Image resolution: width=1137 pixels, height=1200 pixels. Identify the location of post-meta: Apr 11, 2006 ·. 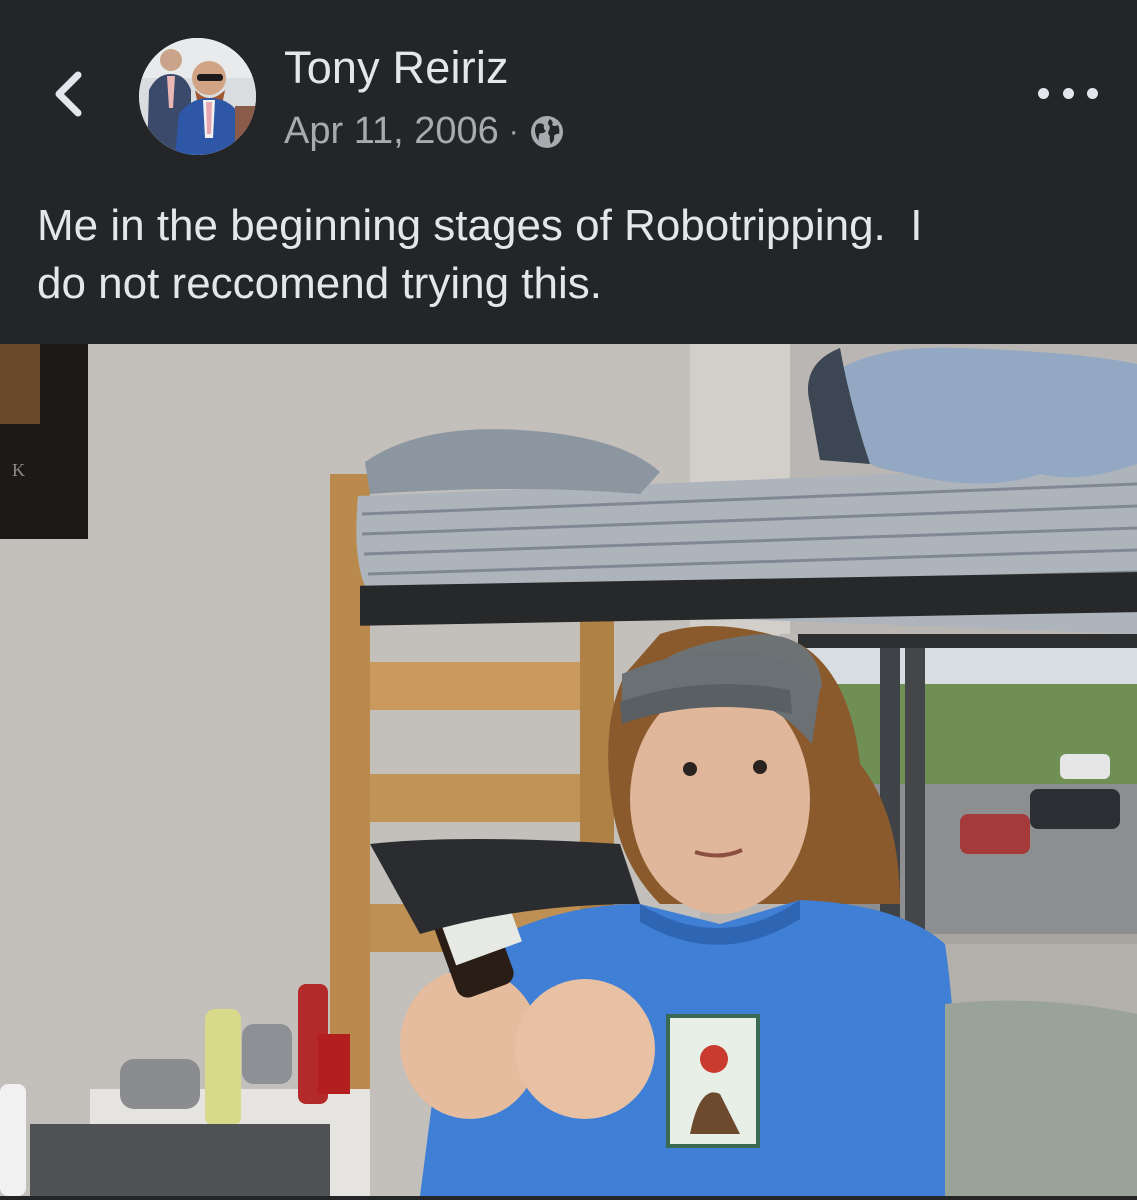
(424, 131).